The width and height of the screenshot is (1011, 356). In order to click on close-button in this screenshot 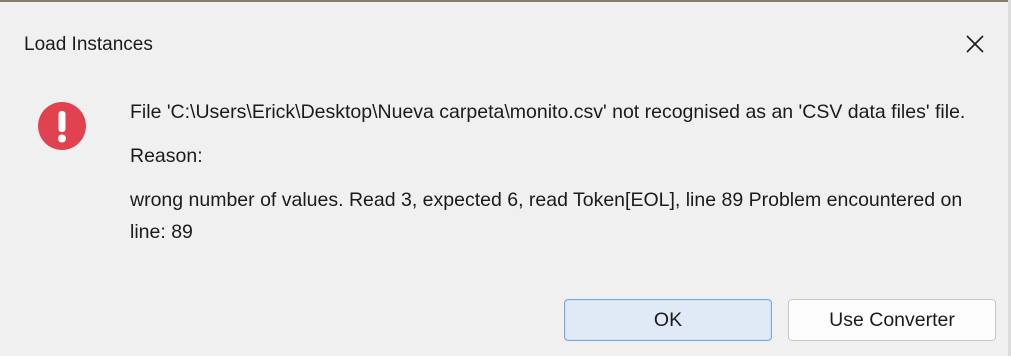, I will do `click(975, 44)`.